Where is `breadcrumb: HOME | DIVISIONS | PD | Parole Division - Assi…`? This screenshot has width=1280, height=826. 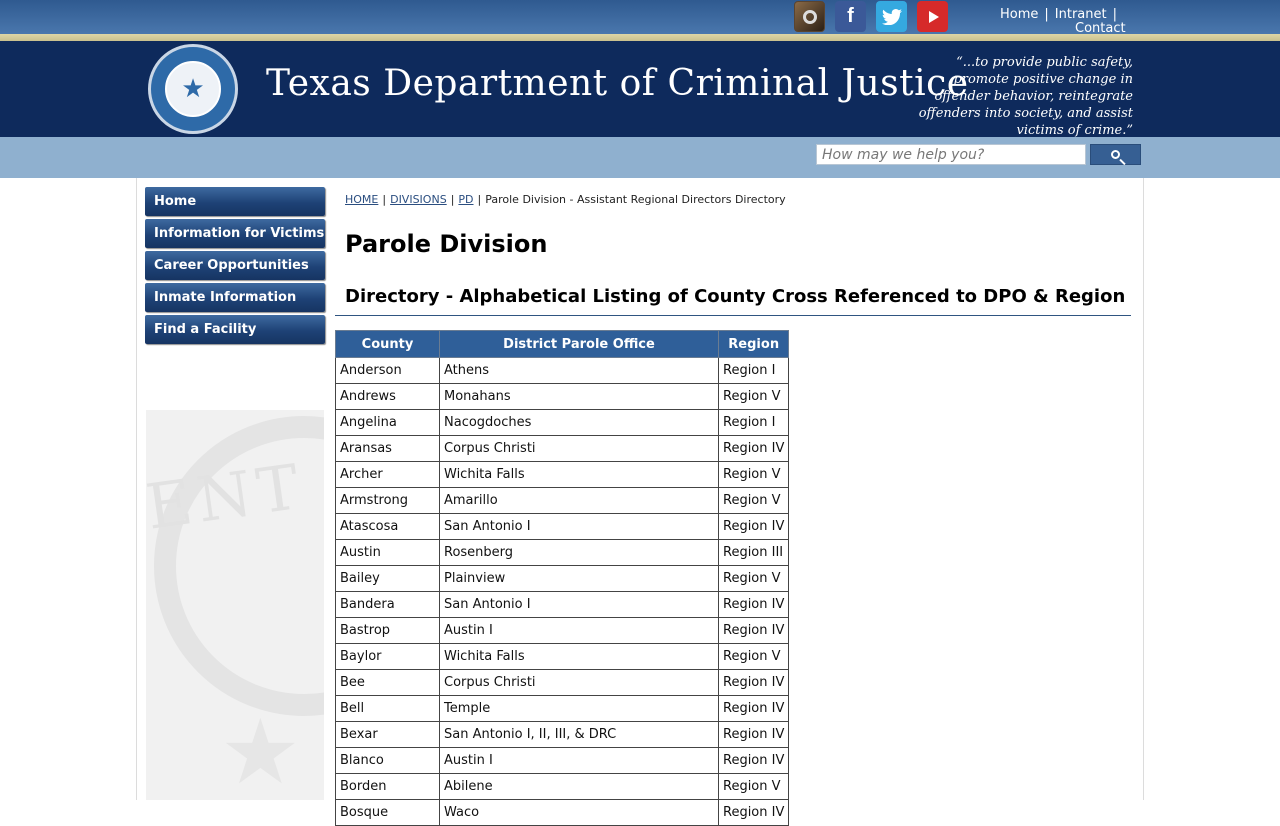 breadcrumb: HOME | DIVISIONS | PD | Parole Division - Assi… is located at coordinates (565, 199).